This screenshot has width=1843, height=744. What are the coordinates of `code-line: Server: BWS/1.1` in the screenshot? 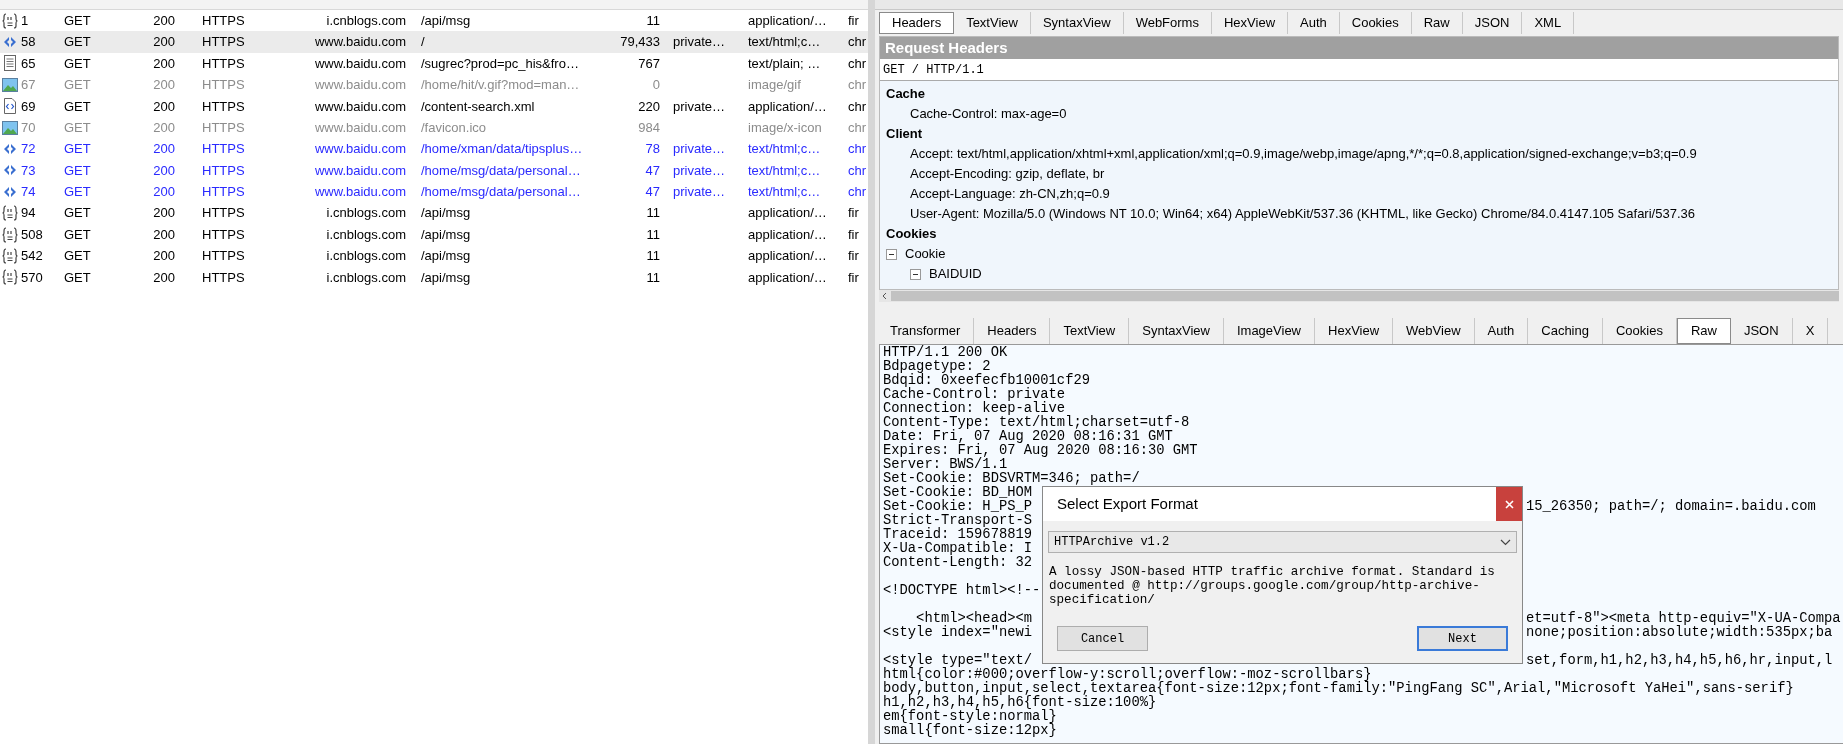 It's located at (945, 465).